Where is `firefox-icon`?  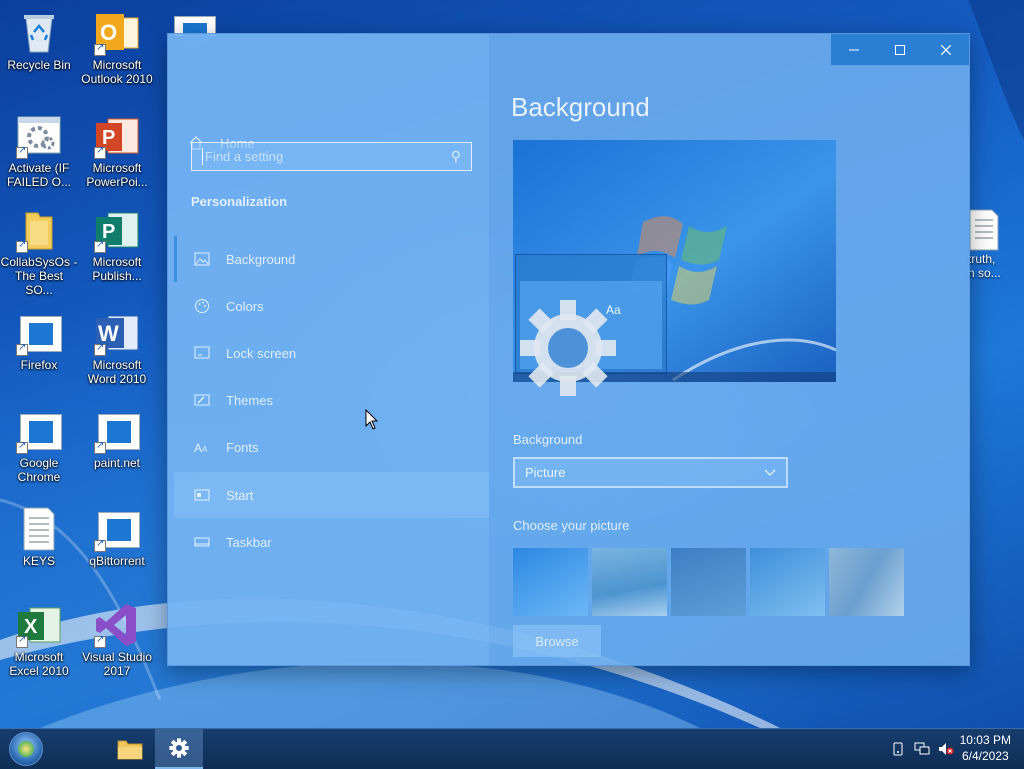 firefox-icon is located at coordinates (39, 333).